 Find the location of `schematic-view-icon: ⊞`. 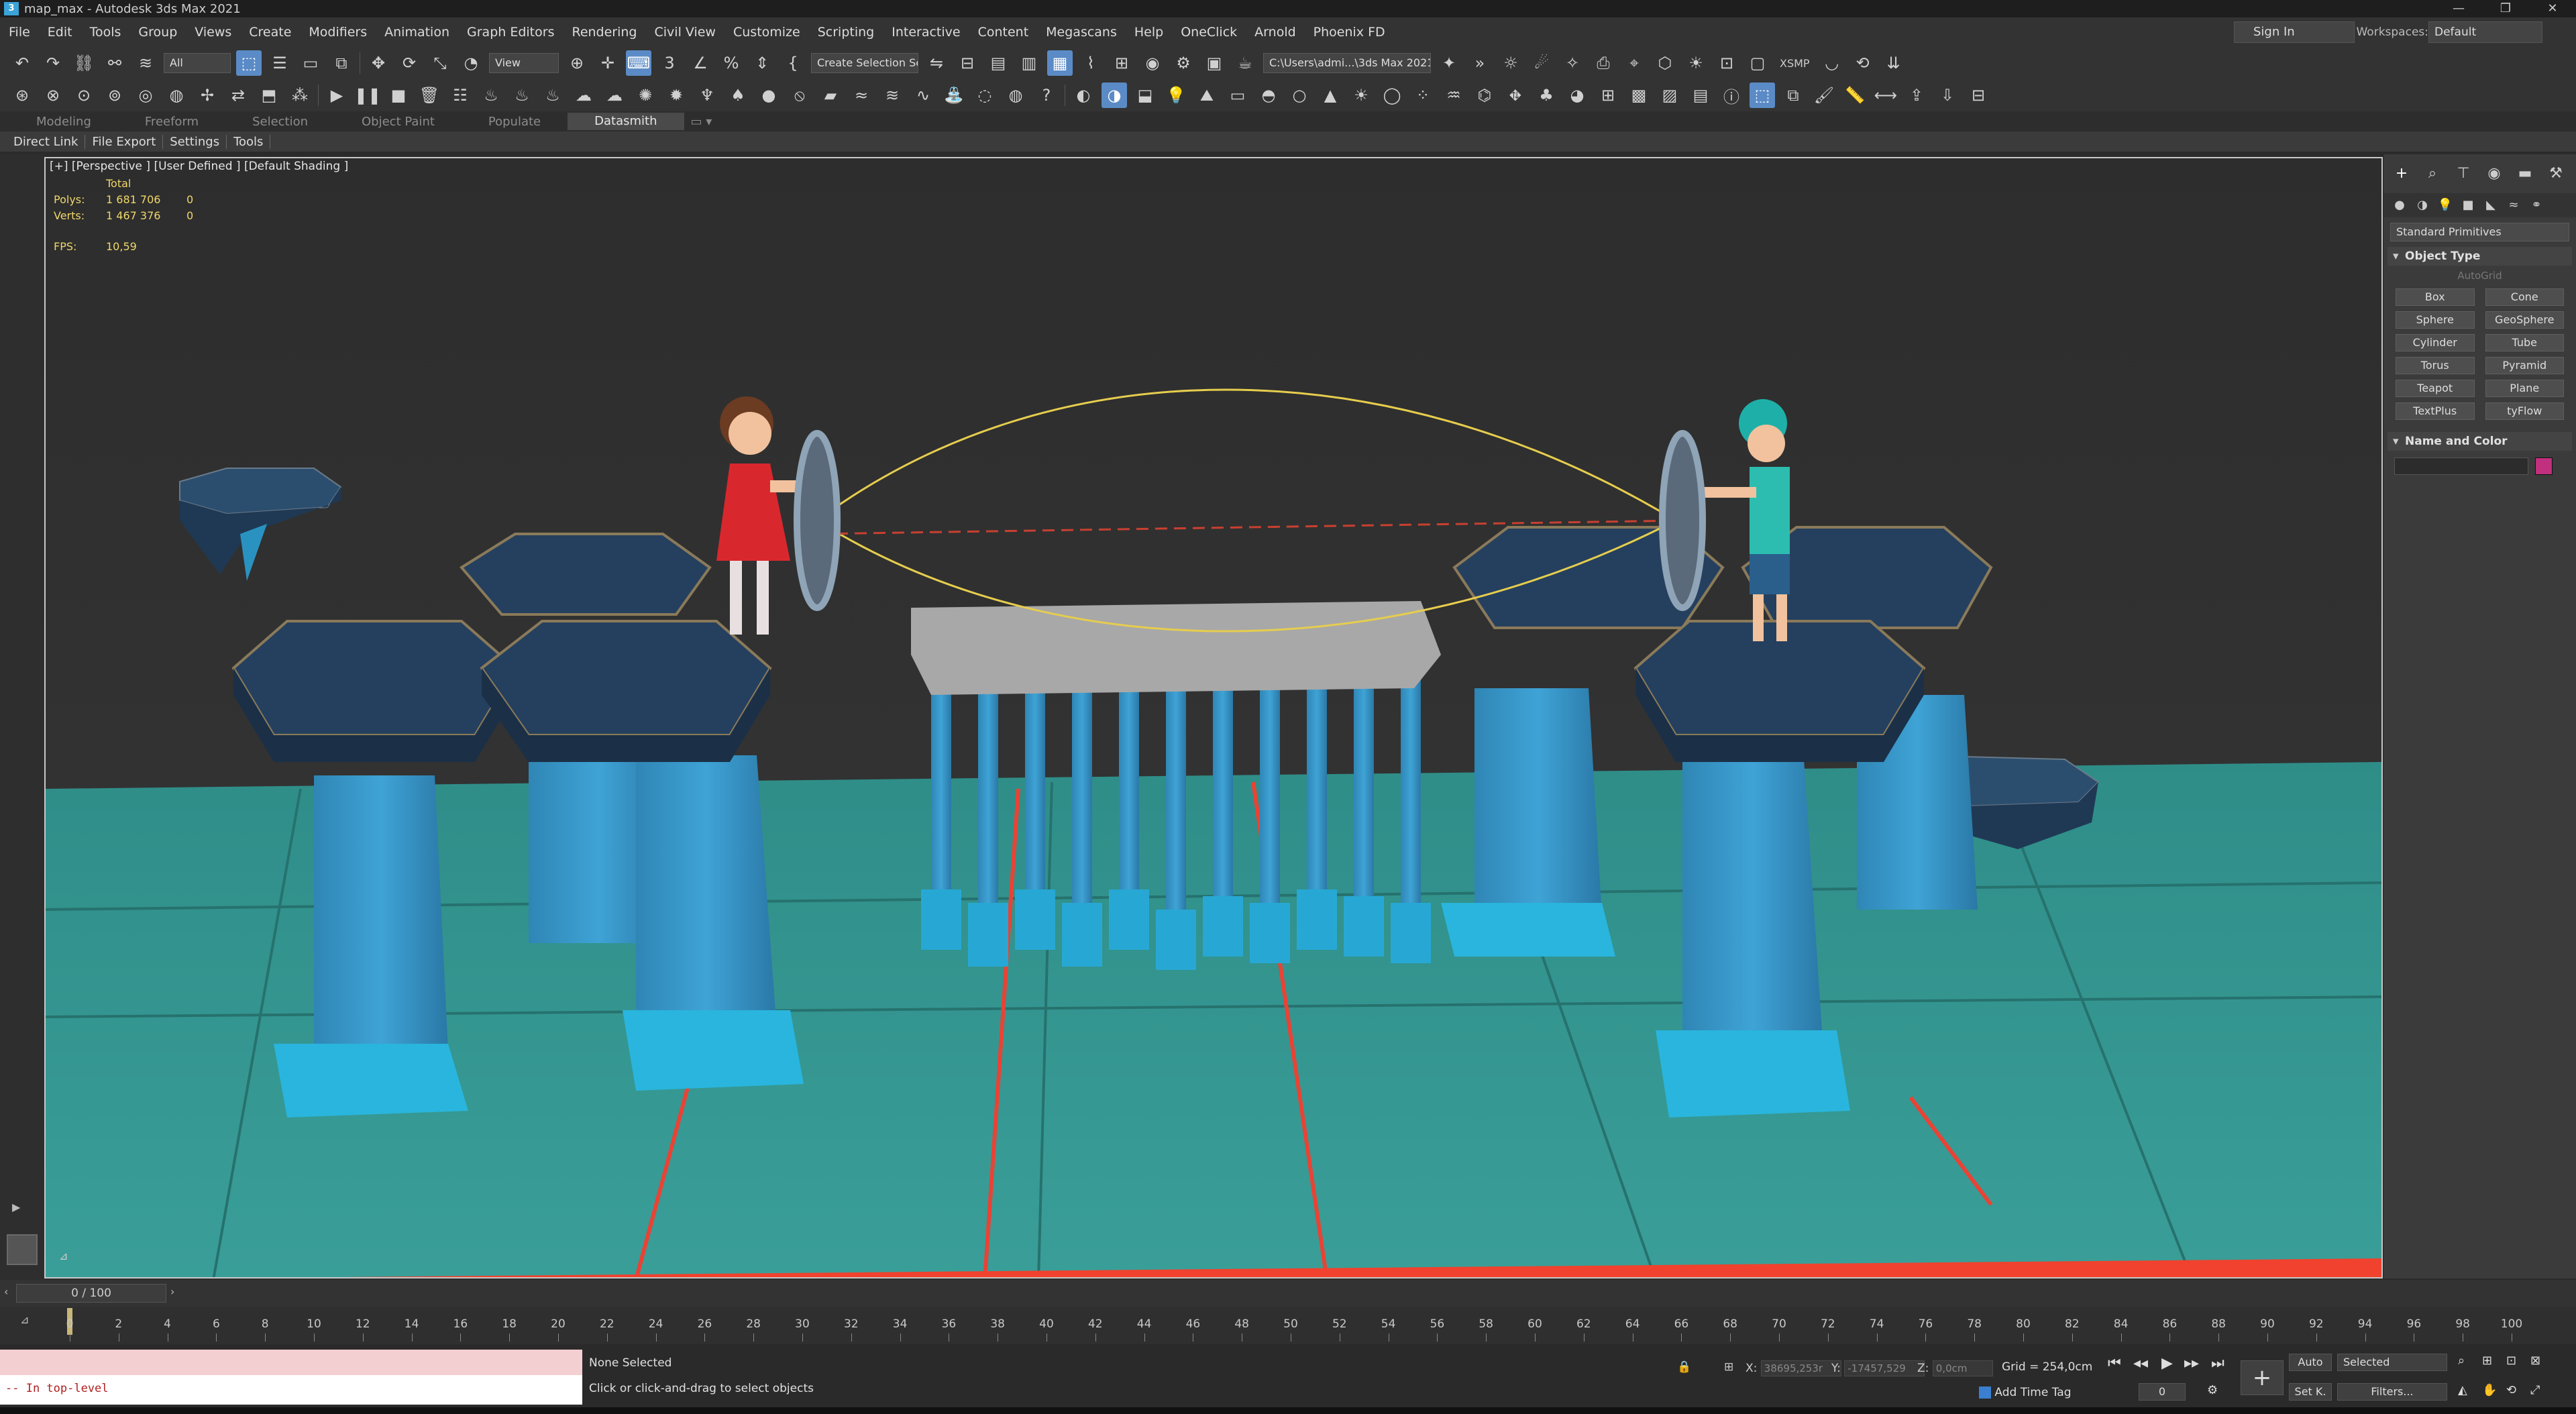

schematic-view-icon: ⊞ is located at coordinates (1121, 63).